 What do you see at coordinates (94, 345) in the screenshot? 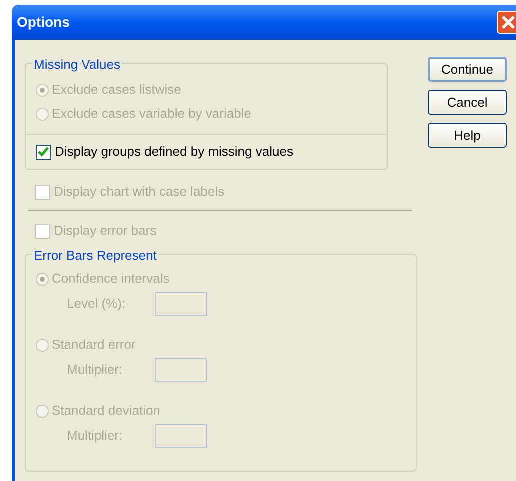
I see `radio-label: Standard error` at bounding box center [94, 345].